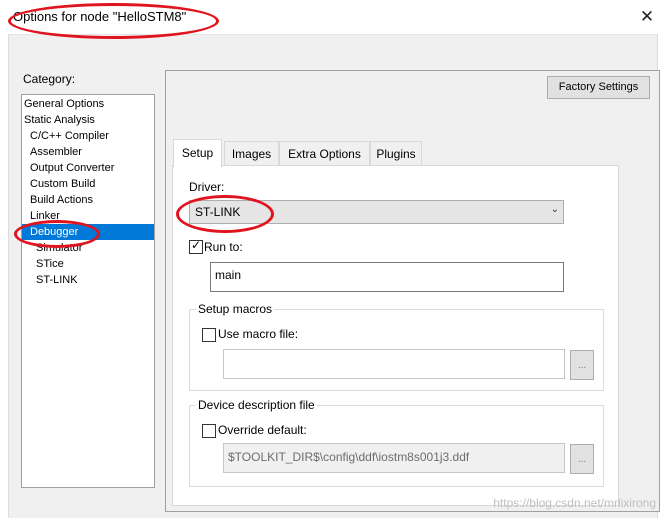 The height and width of the screenshot is (518, 670). Describe the element at coordinates (88, 232) in the screenshot. I see `category-item-debugger: Debugger` at that location.